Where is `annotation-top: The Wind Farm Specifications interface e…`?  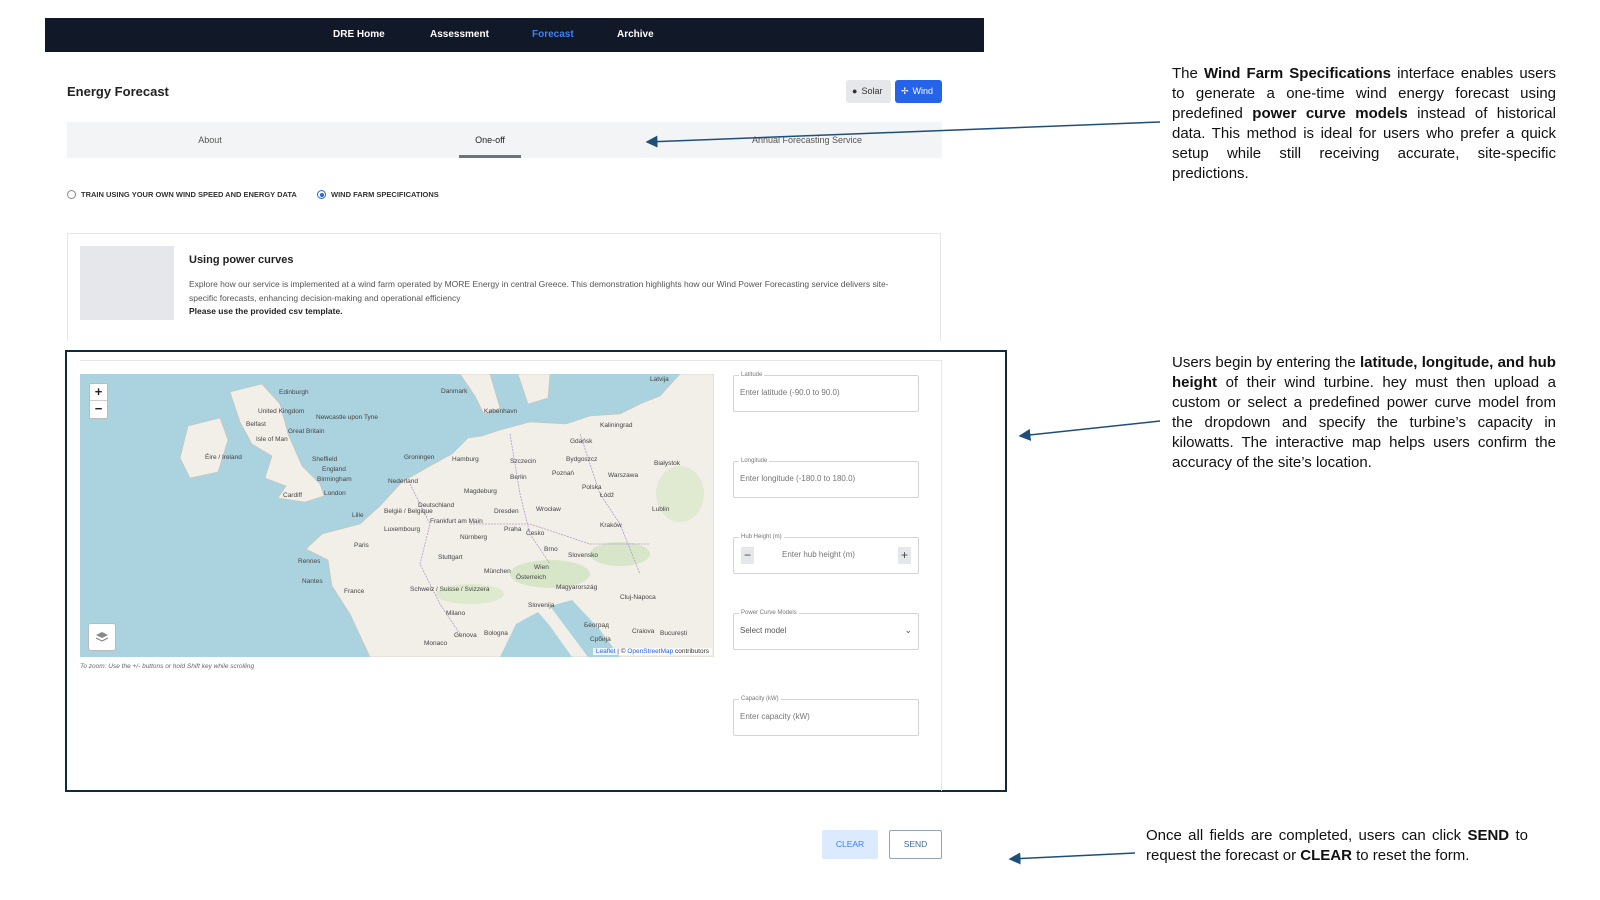
annotation-top: The Wind Farm Specifications interface e… is located at coordinates (1364, 124).